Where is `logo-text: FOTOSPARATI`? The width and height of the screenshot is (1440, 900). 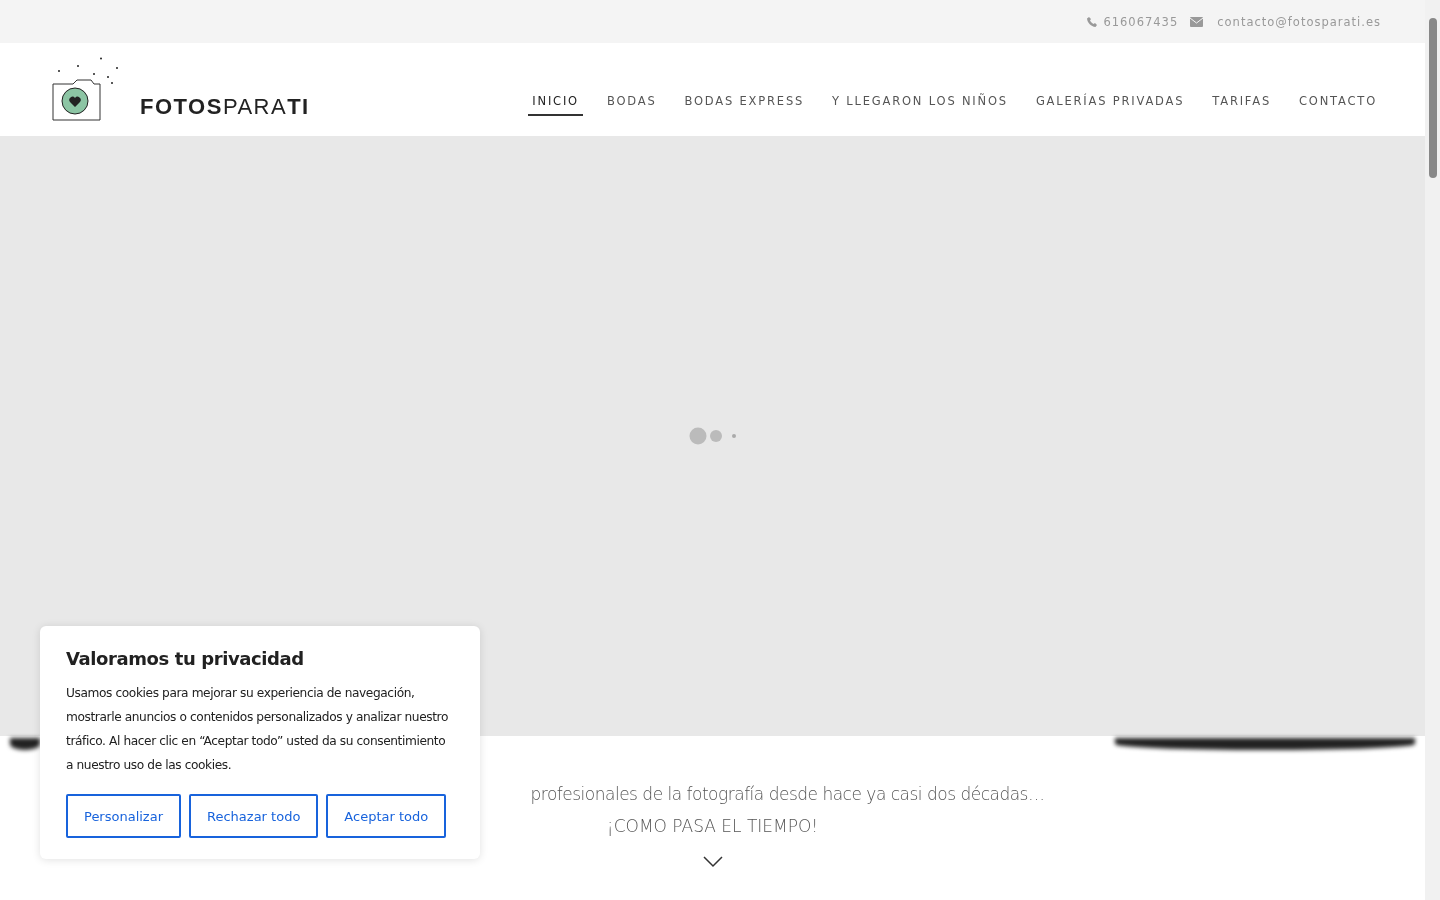
logo-text: FOTOSPARATI is located at coordinates (225, 107).